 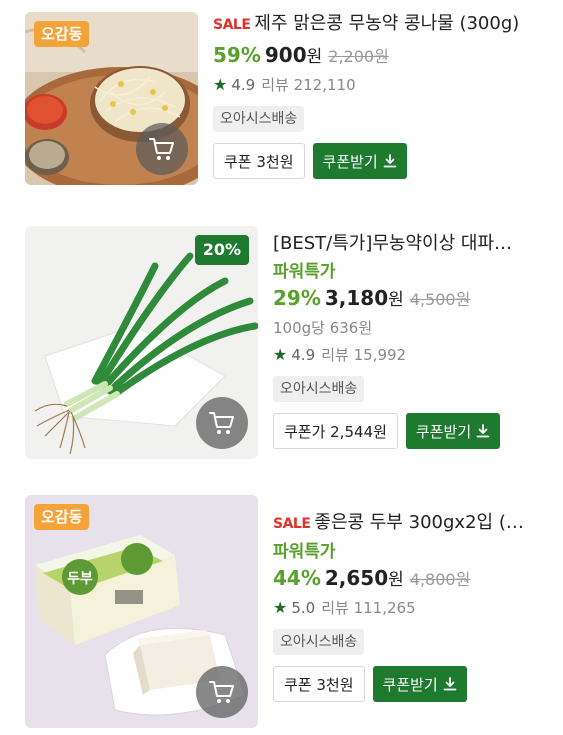 What do you see at coordinates (297, 578) in the screenshot?
I see `discount-rate: 44%` at bounding box center [297, 578].